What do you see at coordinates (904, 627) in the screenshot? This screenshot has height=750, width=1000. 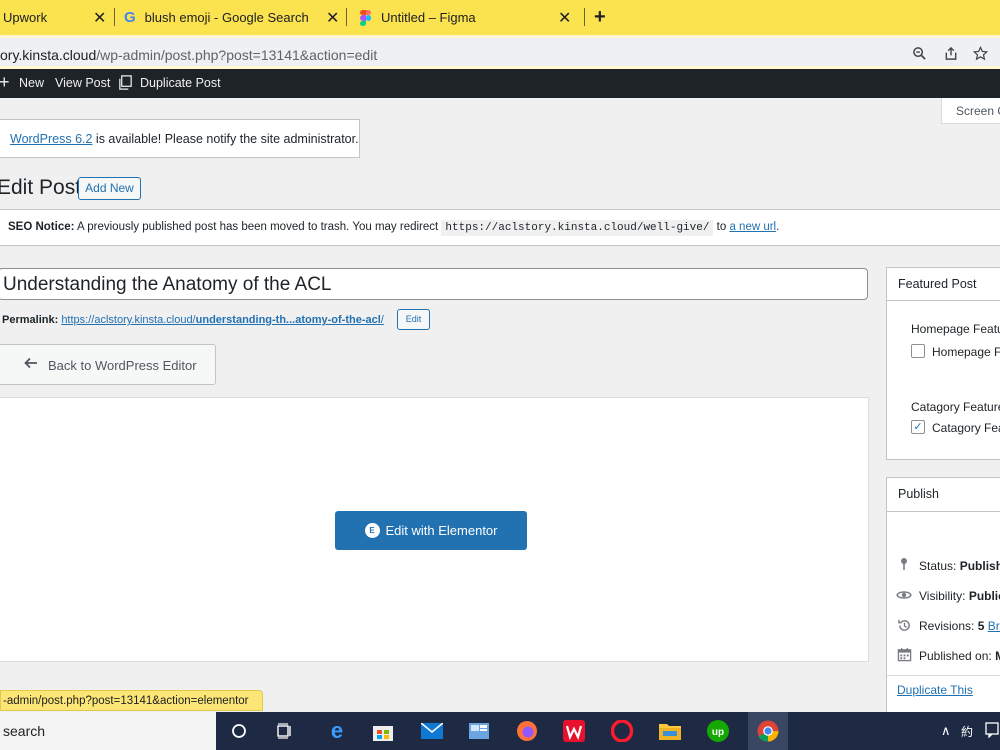 I see `revisions-history-icon` at bounding box center [904, 627].